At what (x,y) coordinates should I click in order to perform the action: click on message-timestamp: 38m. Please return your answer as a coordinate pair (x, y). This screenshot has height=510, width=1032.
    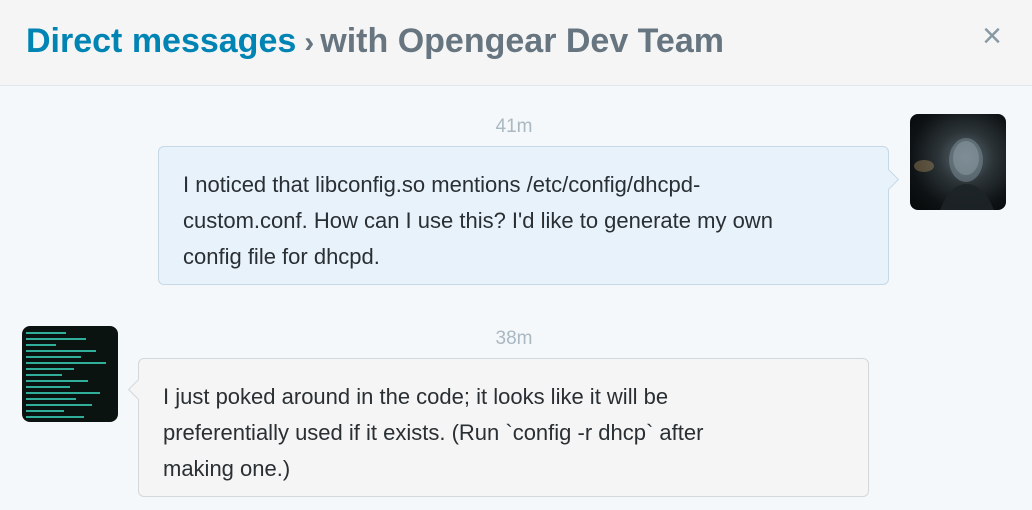
    Looking at the image, I should click on (514, 338).